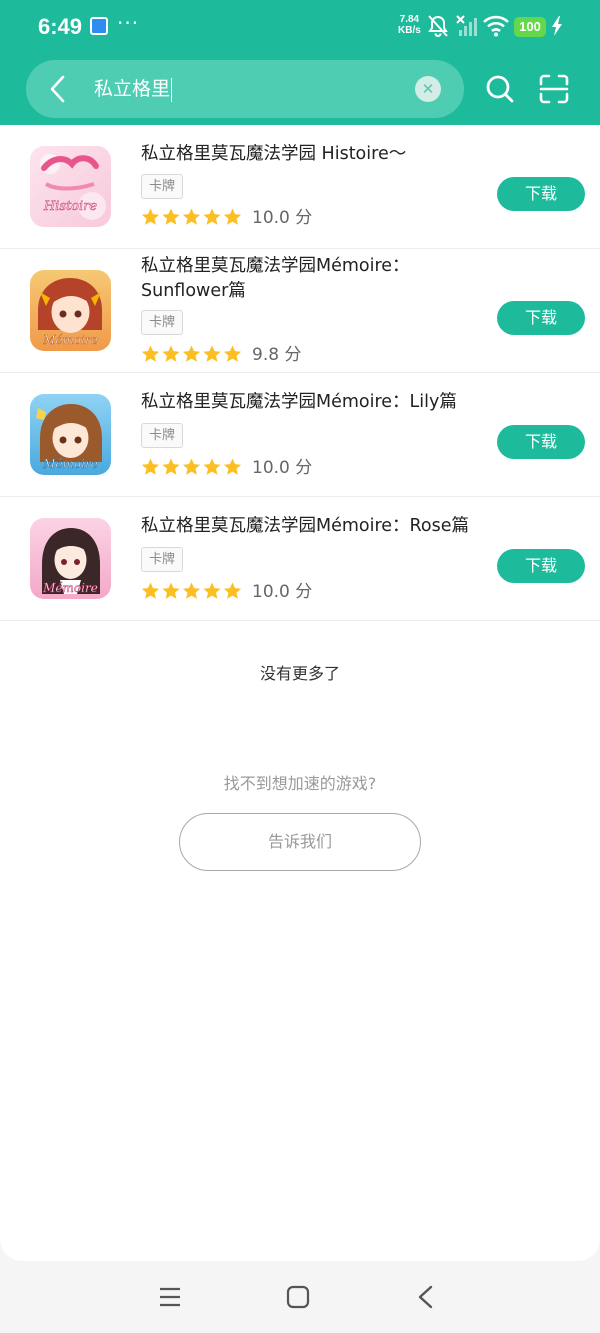  Describe the element at coordinates (300, 783) in the screenshot. I see `feedback-hint: 找不到想加速的游戏?` at that location.